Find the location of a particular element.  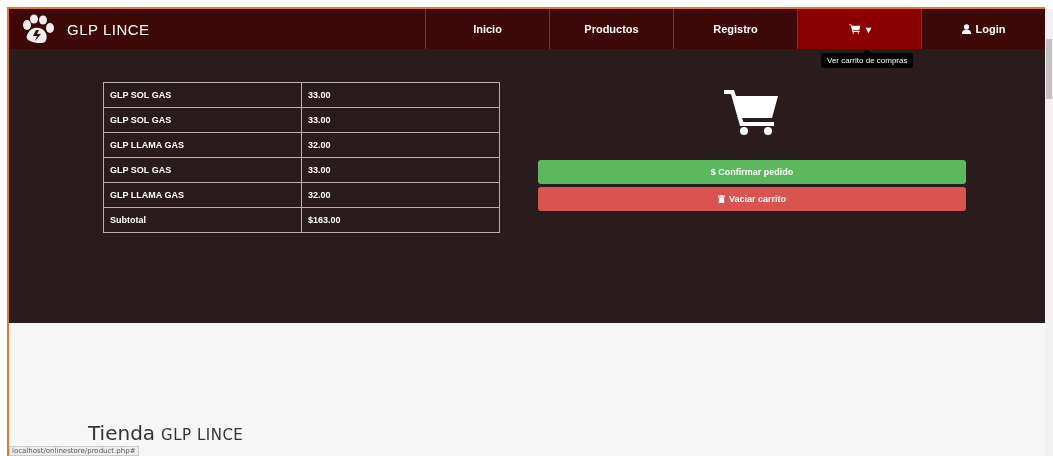

paw-logo-icon is located at coordinates (38, 29).